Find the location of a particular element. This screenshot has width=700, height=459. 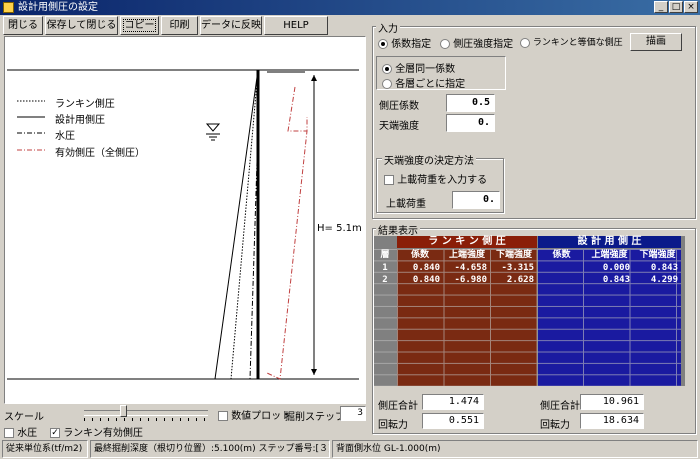

th-design-bottom: 下端強度 is located at coordinates (657, 255).